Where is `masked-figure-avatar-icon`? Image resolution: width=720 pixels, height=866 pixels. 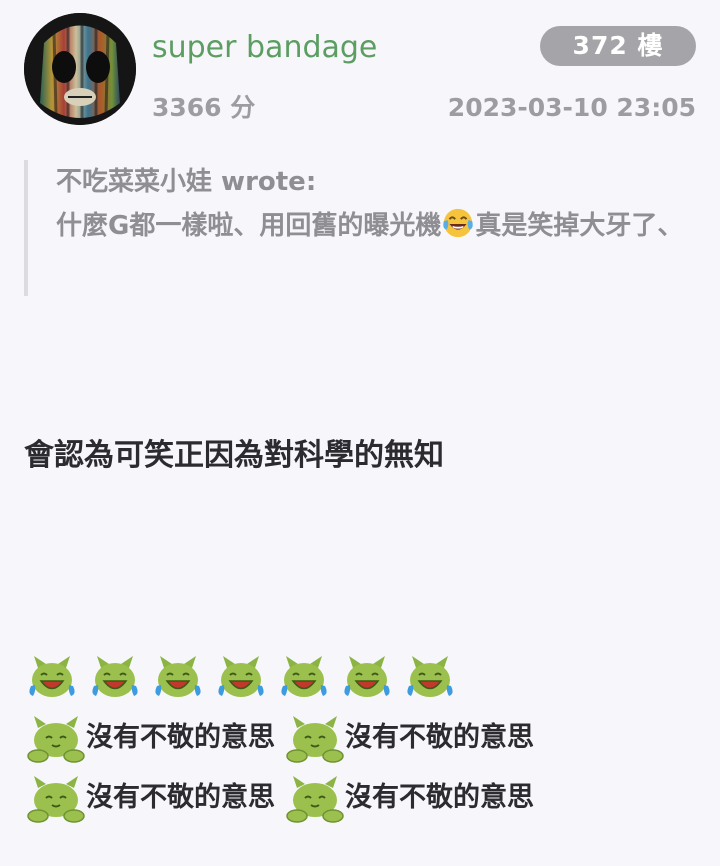 masked-figure-avatar-icon is located at coordinates (80, 69).